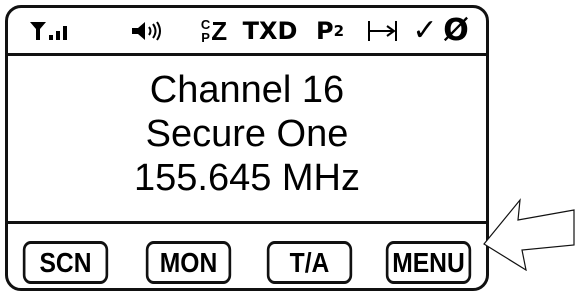  What do you see at coordinates (247, 90) in the screenshot?
I see `channel-label: Channel 16` at bounding box center [247, 90].